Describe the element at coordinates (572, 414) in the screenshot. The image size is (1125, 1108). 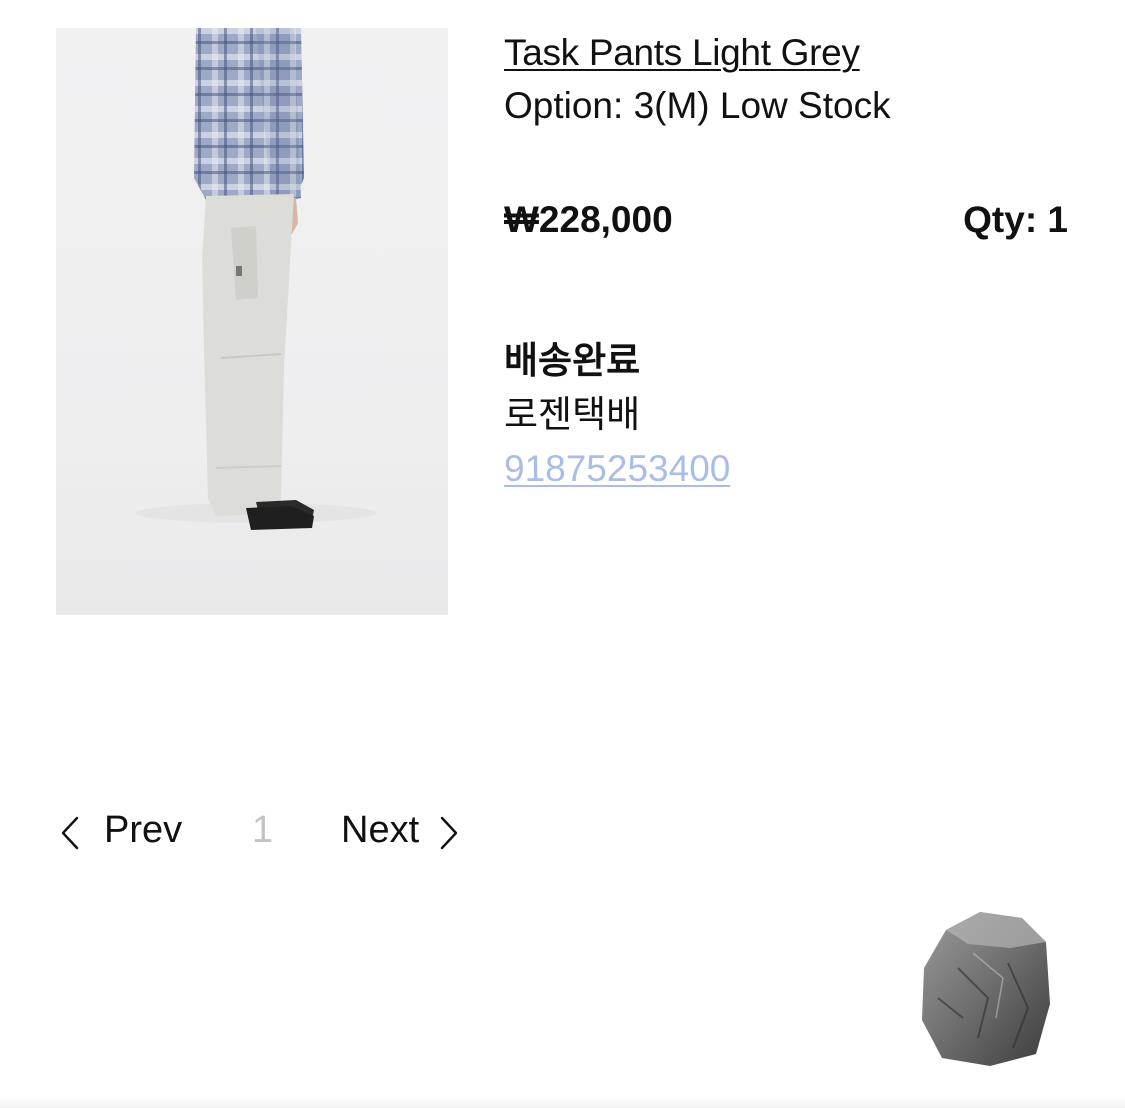
I see `shipping-carrier: 로젠택배` at that location.